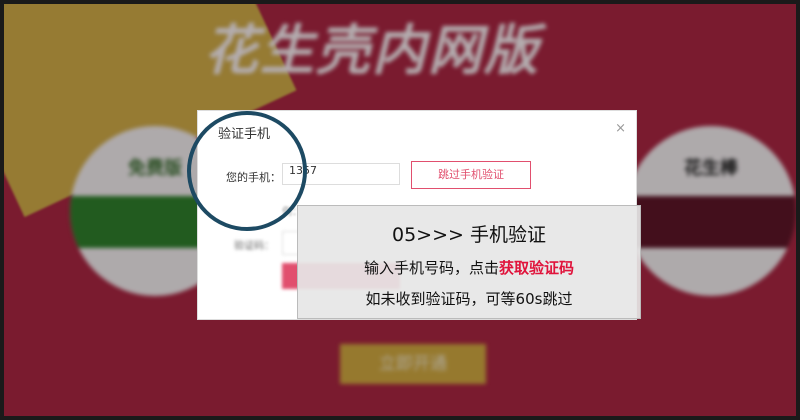 This screenshot has width=800, height=420. What do you see at coordinates (431, 268) in the screenshot?
I see `instruction-line-1-text: 输入手机号码，点击` at bounding box center [431, 268].